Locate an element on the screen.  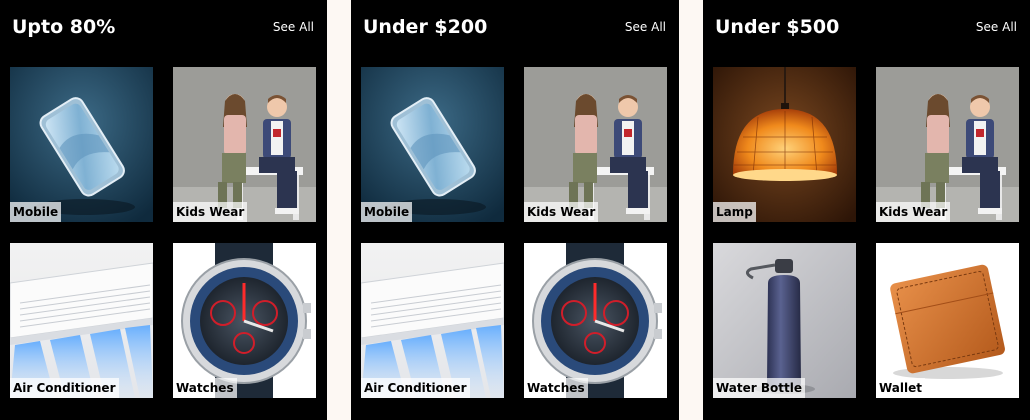
product-tile-water-bottle: Water Bottle is located at coordinates (784, 320).